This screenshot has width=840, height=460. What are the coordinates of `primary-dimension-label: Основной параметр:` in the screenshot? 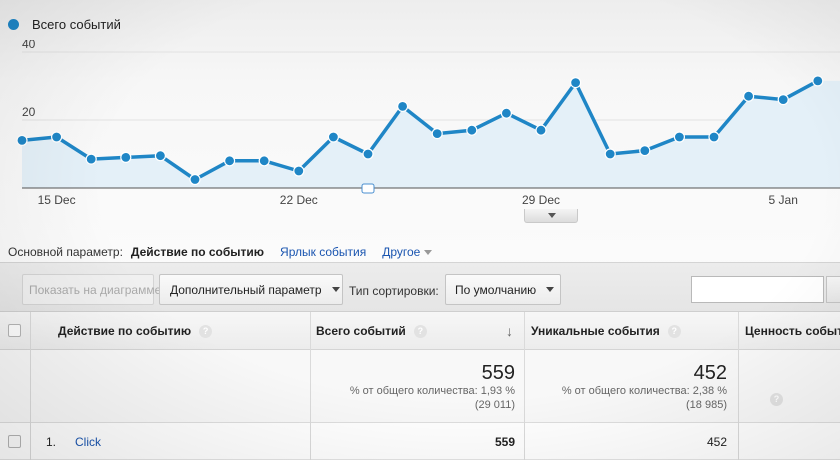 It's located at (65, 252).